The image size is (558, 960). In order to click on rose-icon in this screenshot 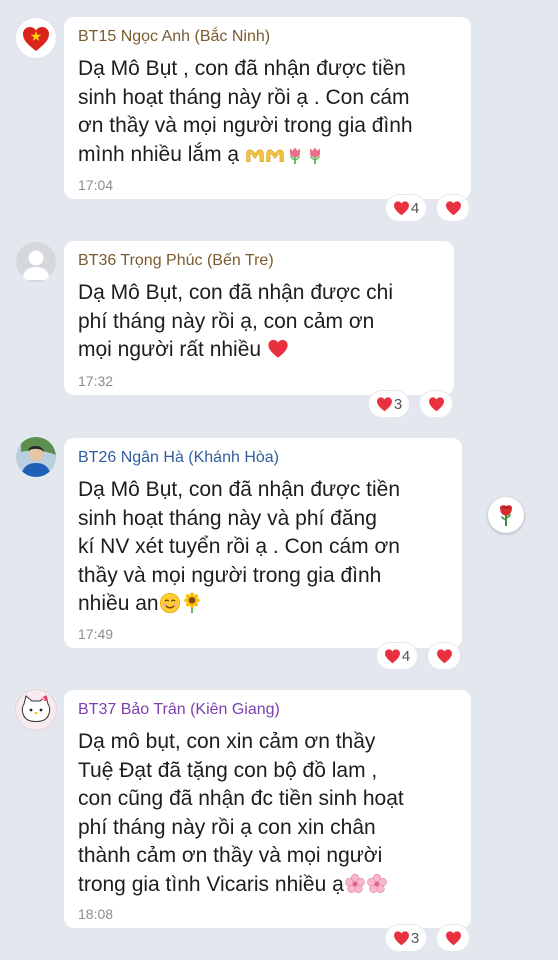, I will do `click(506, 515)`.